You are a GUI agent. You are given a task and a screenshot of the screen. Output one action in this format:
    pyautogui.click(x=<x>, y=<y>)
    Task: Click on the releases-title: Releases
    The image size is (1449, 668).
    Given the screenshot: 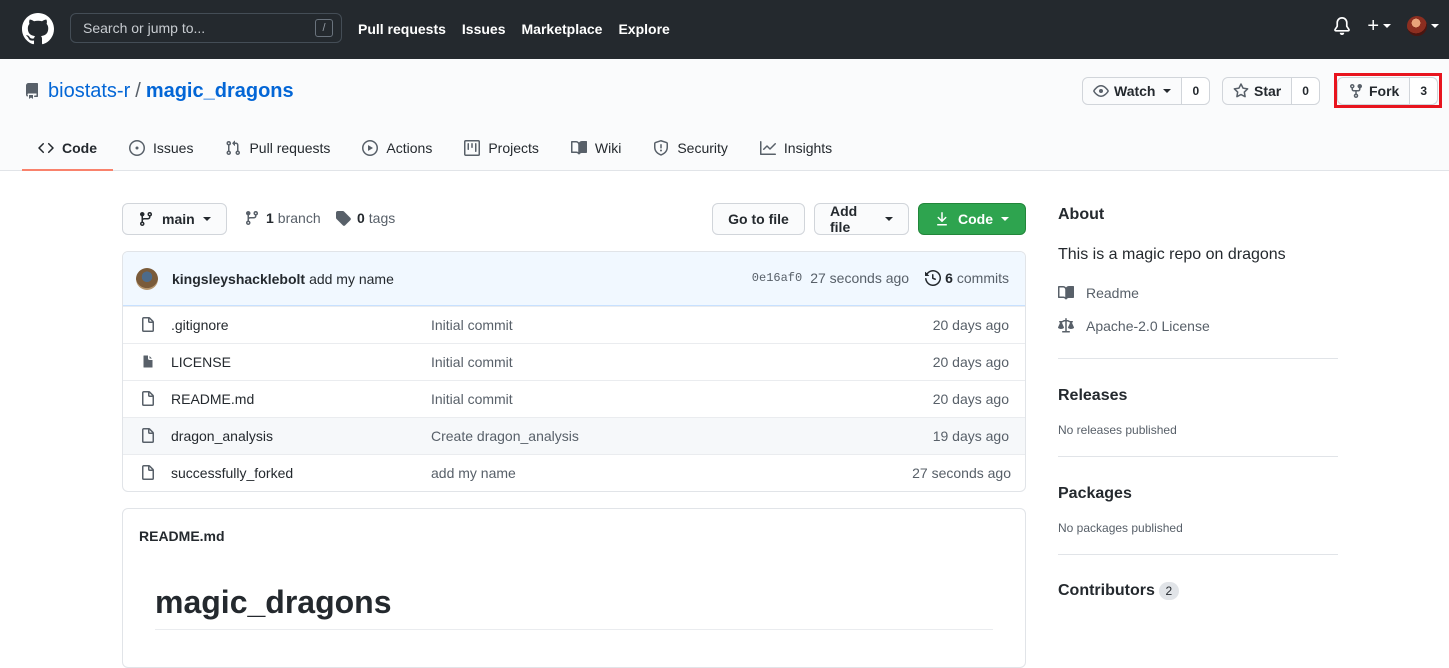 What is the action you would take?
    pyautogui.click(x=1198, y=396)
    